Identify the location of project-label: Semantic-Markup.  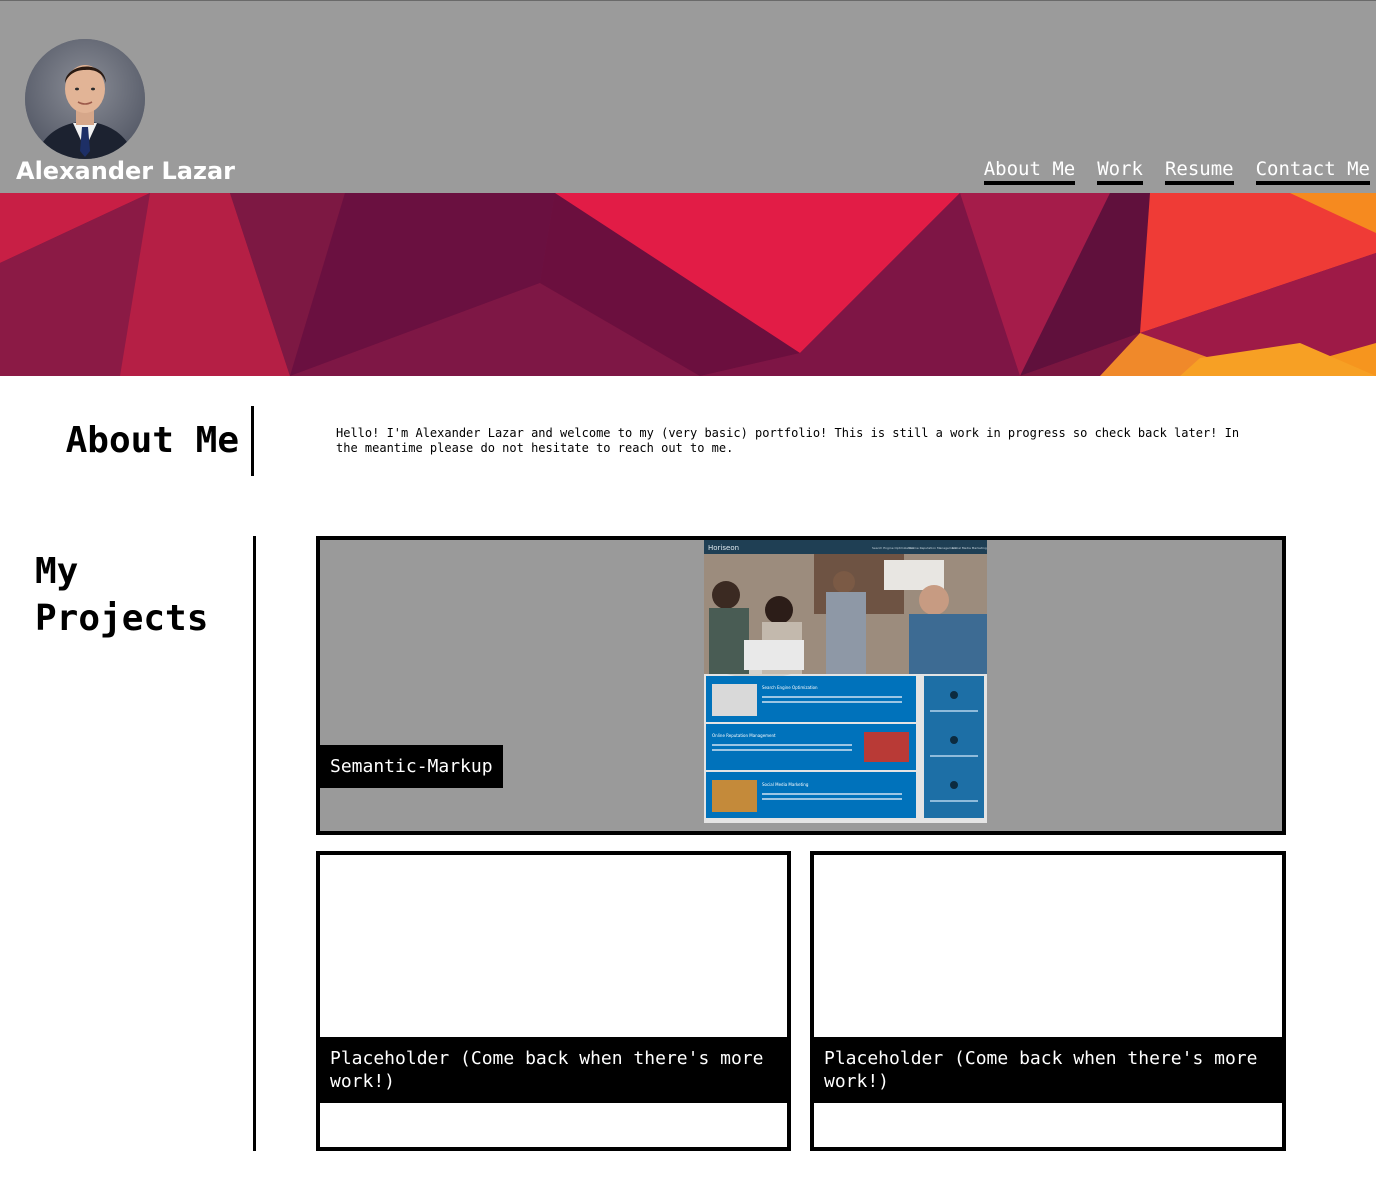
(411, 766).